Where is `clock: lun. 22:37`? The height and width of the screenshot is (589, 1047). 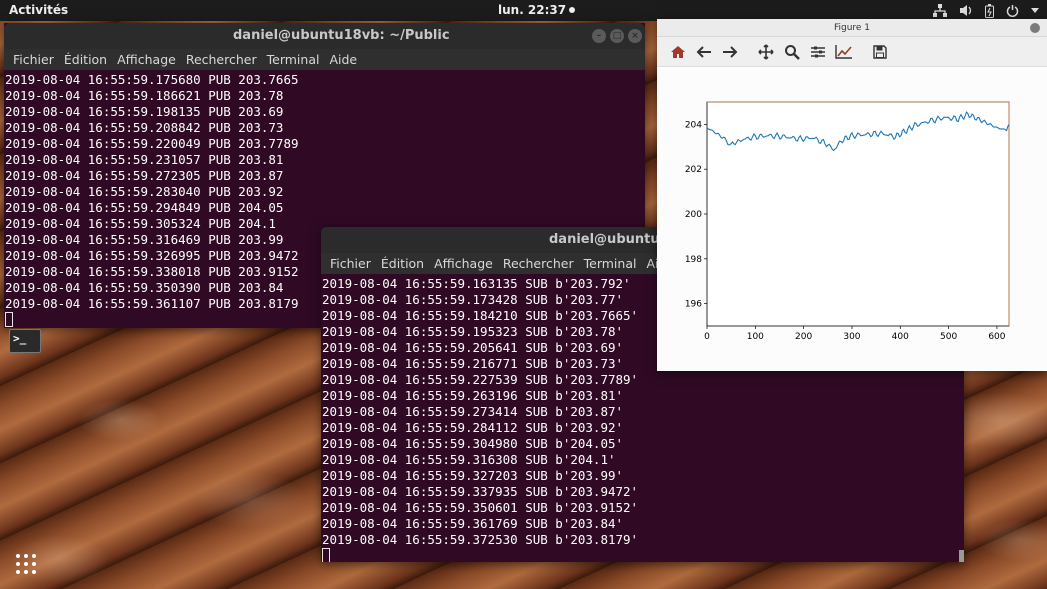
clock: lun. 22:37 is located at coordinates (537, 10).